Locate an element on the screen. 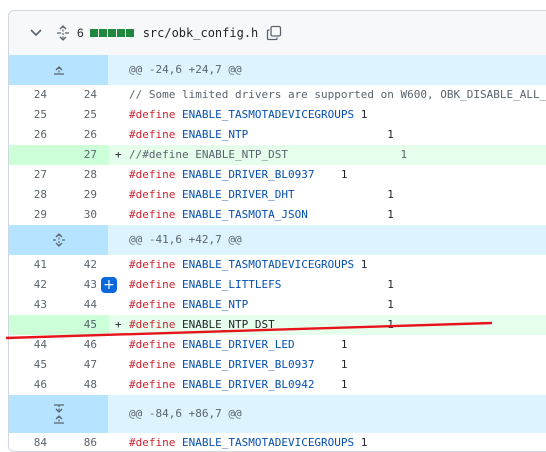  old-line-number: 42 is located at coordinates (34, 285).